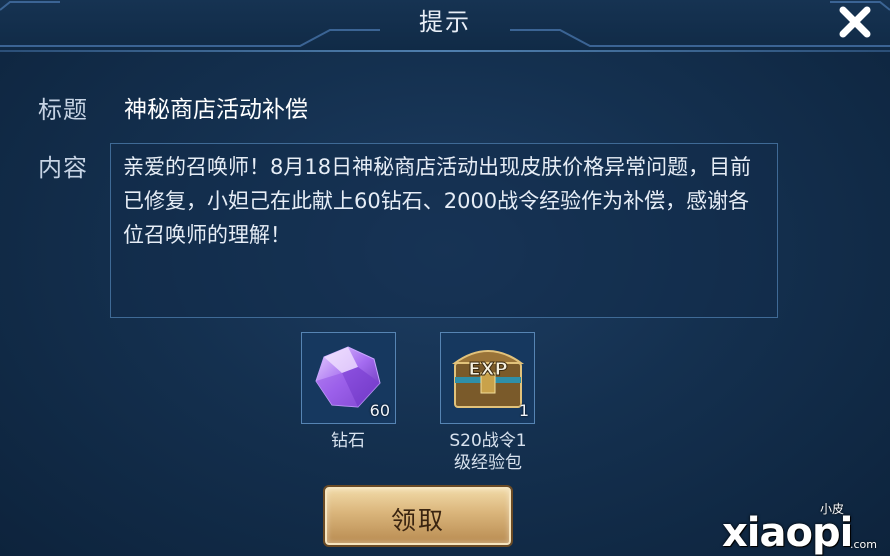 The width and height of the screenshot is (890, 556). Describe the element at coordinates (445, 22) in the screenshot. I see `dialog-title: 提示` at that location.